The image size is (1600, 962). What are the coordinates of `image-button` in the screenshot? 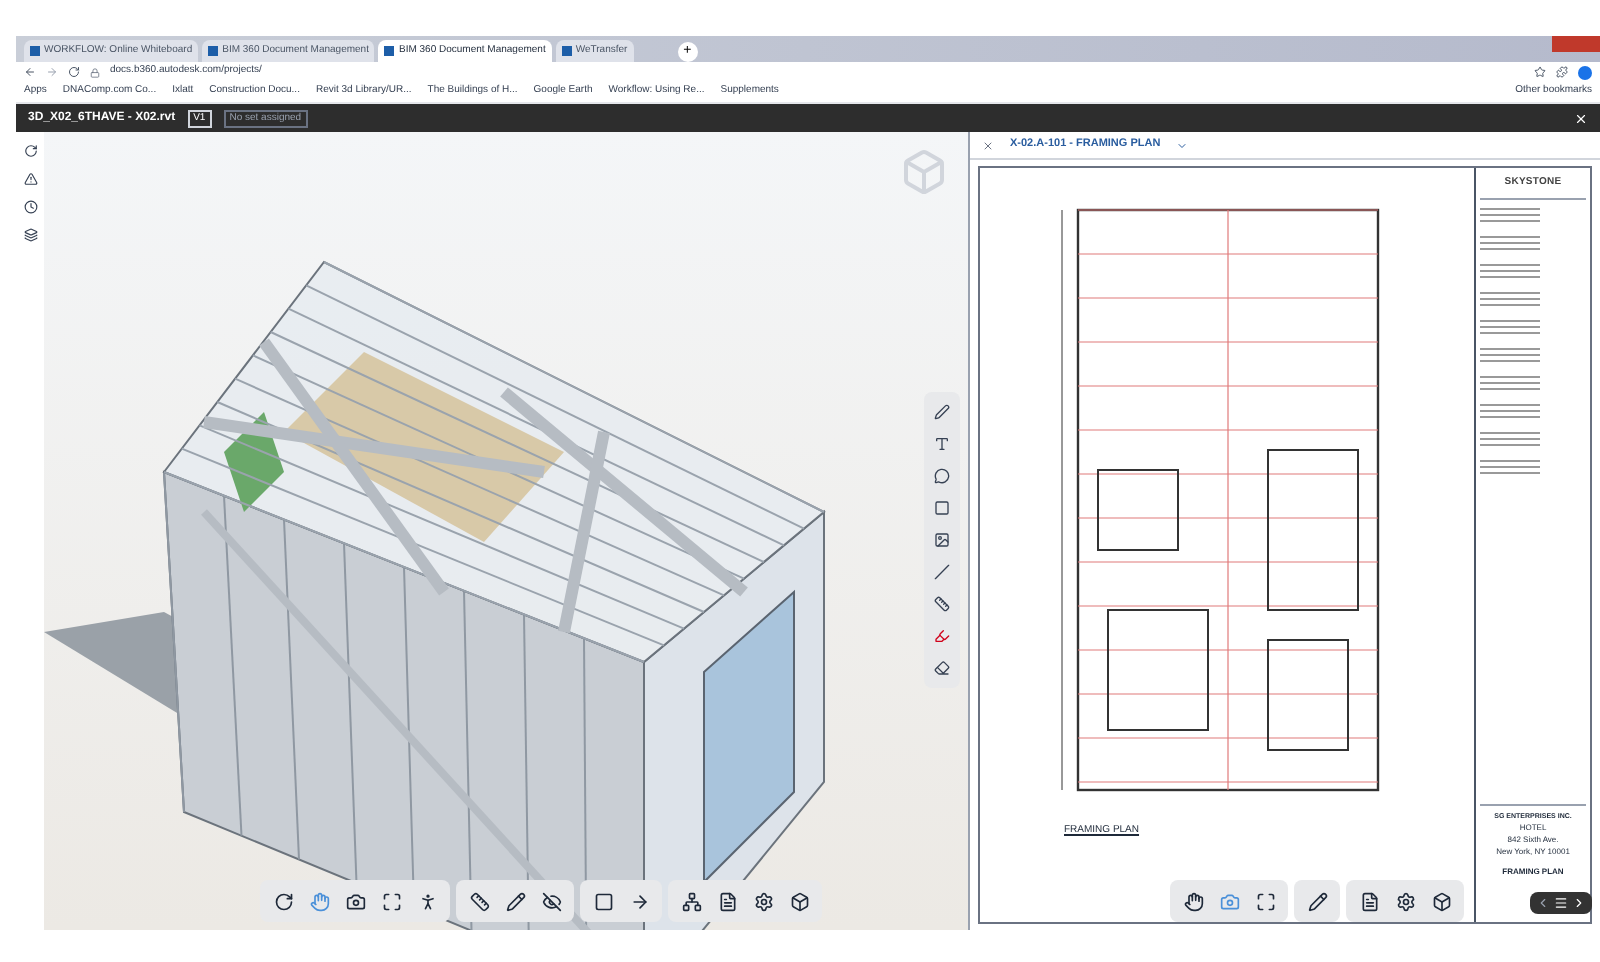 It's located at (942, 540).